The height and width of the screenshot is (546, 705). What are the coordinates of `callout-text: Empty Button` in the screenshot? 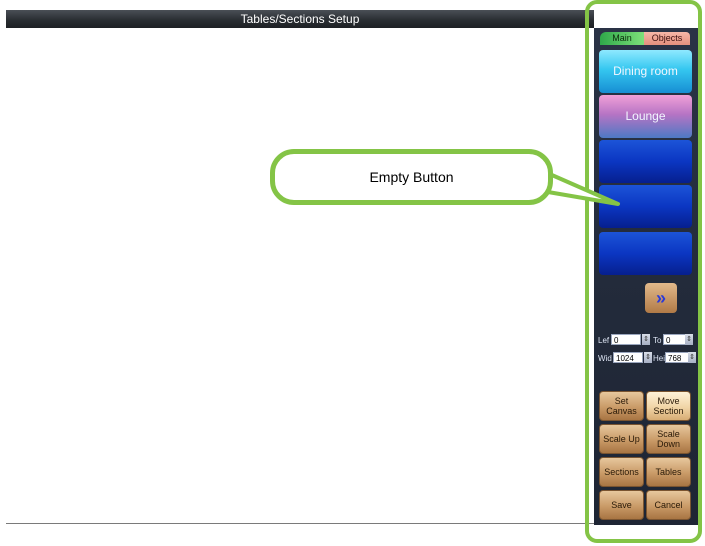 It's located at (411, 177).